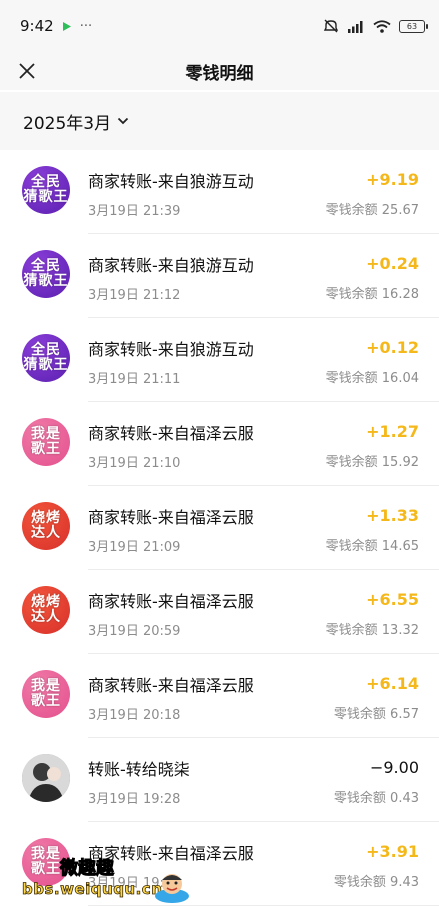 The width and height of the screenshot is (439, 920). I want to click on balance-after: 零钱余额 16.04, so click(372, 378).